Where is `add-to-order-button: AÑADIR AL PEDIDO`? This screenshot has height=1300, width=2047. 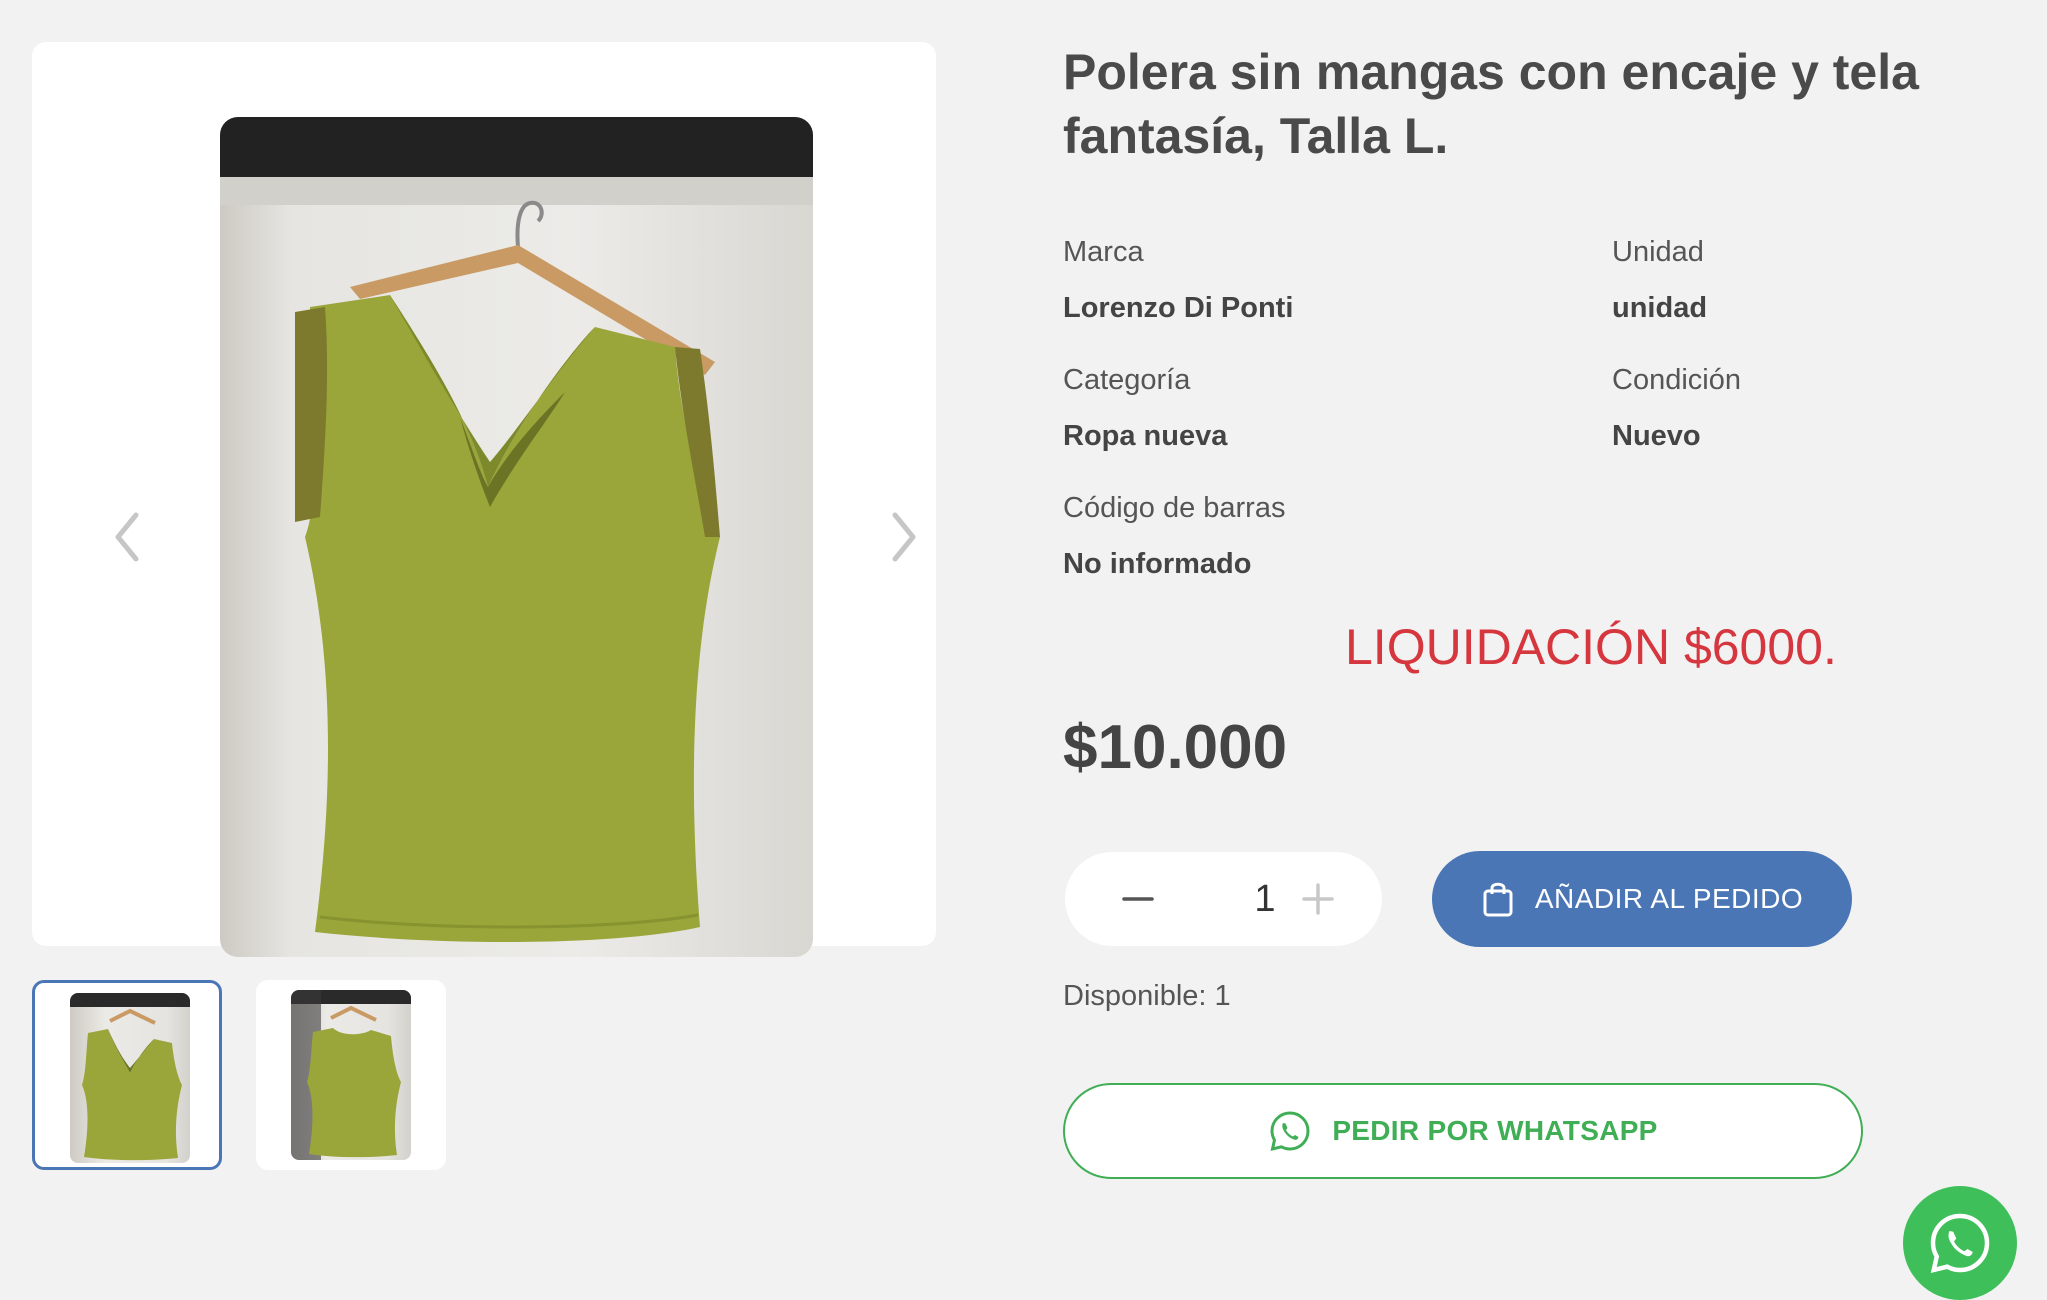 add-to-order-button: AÑADIR AL PEDIDO is located at coordinates (1642, 899).